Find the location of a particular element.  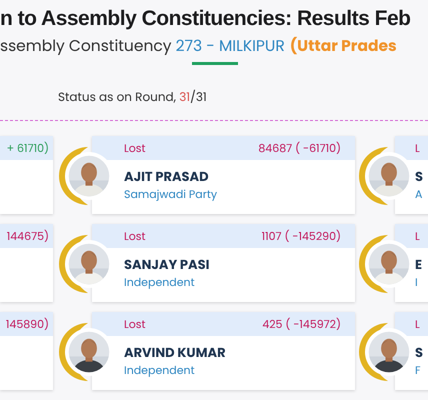

state-name: (Uttar Prades is located at coordinates (343, 47).